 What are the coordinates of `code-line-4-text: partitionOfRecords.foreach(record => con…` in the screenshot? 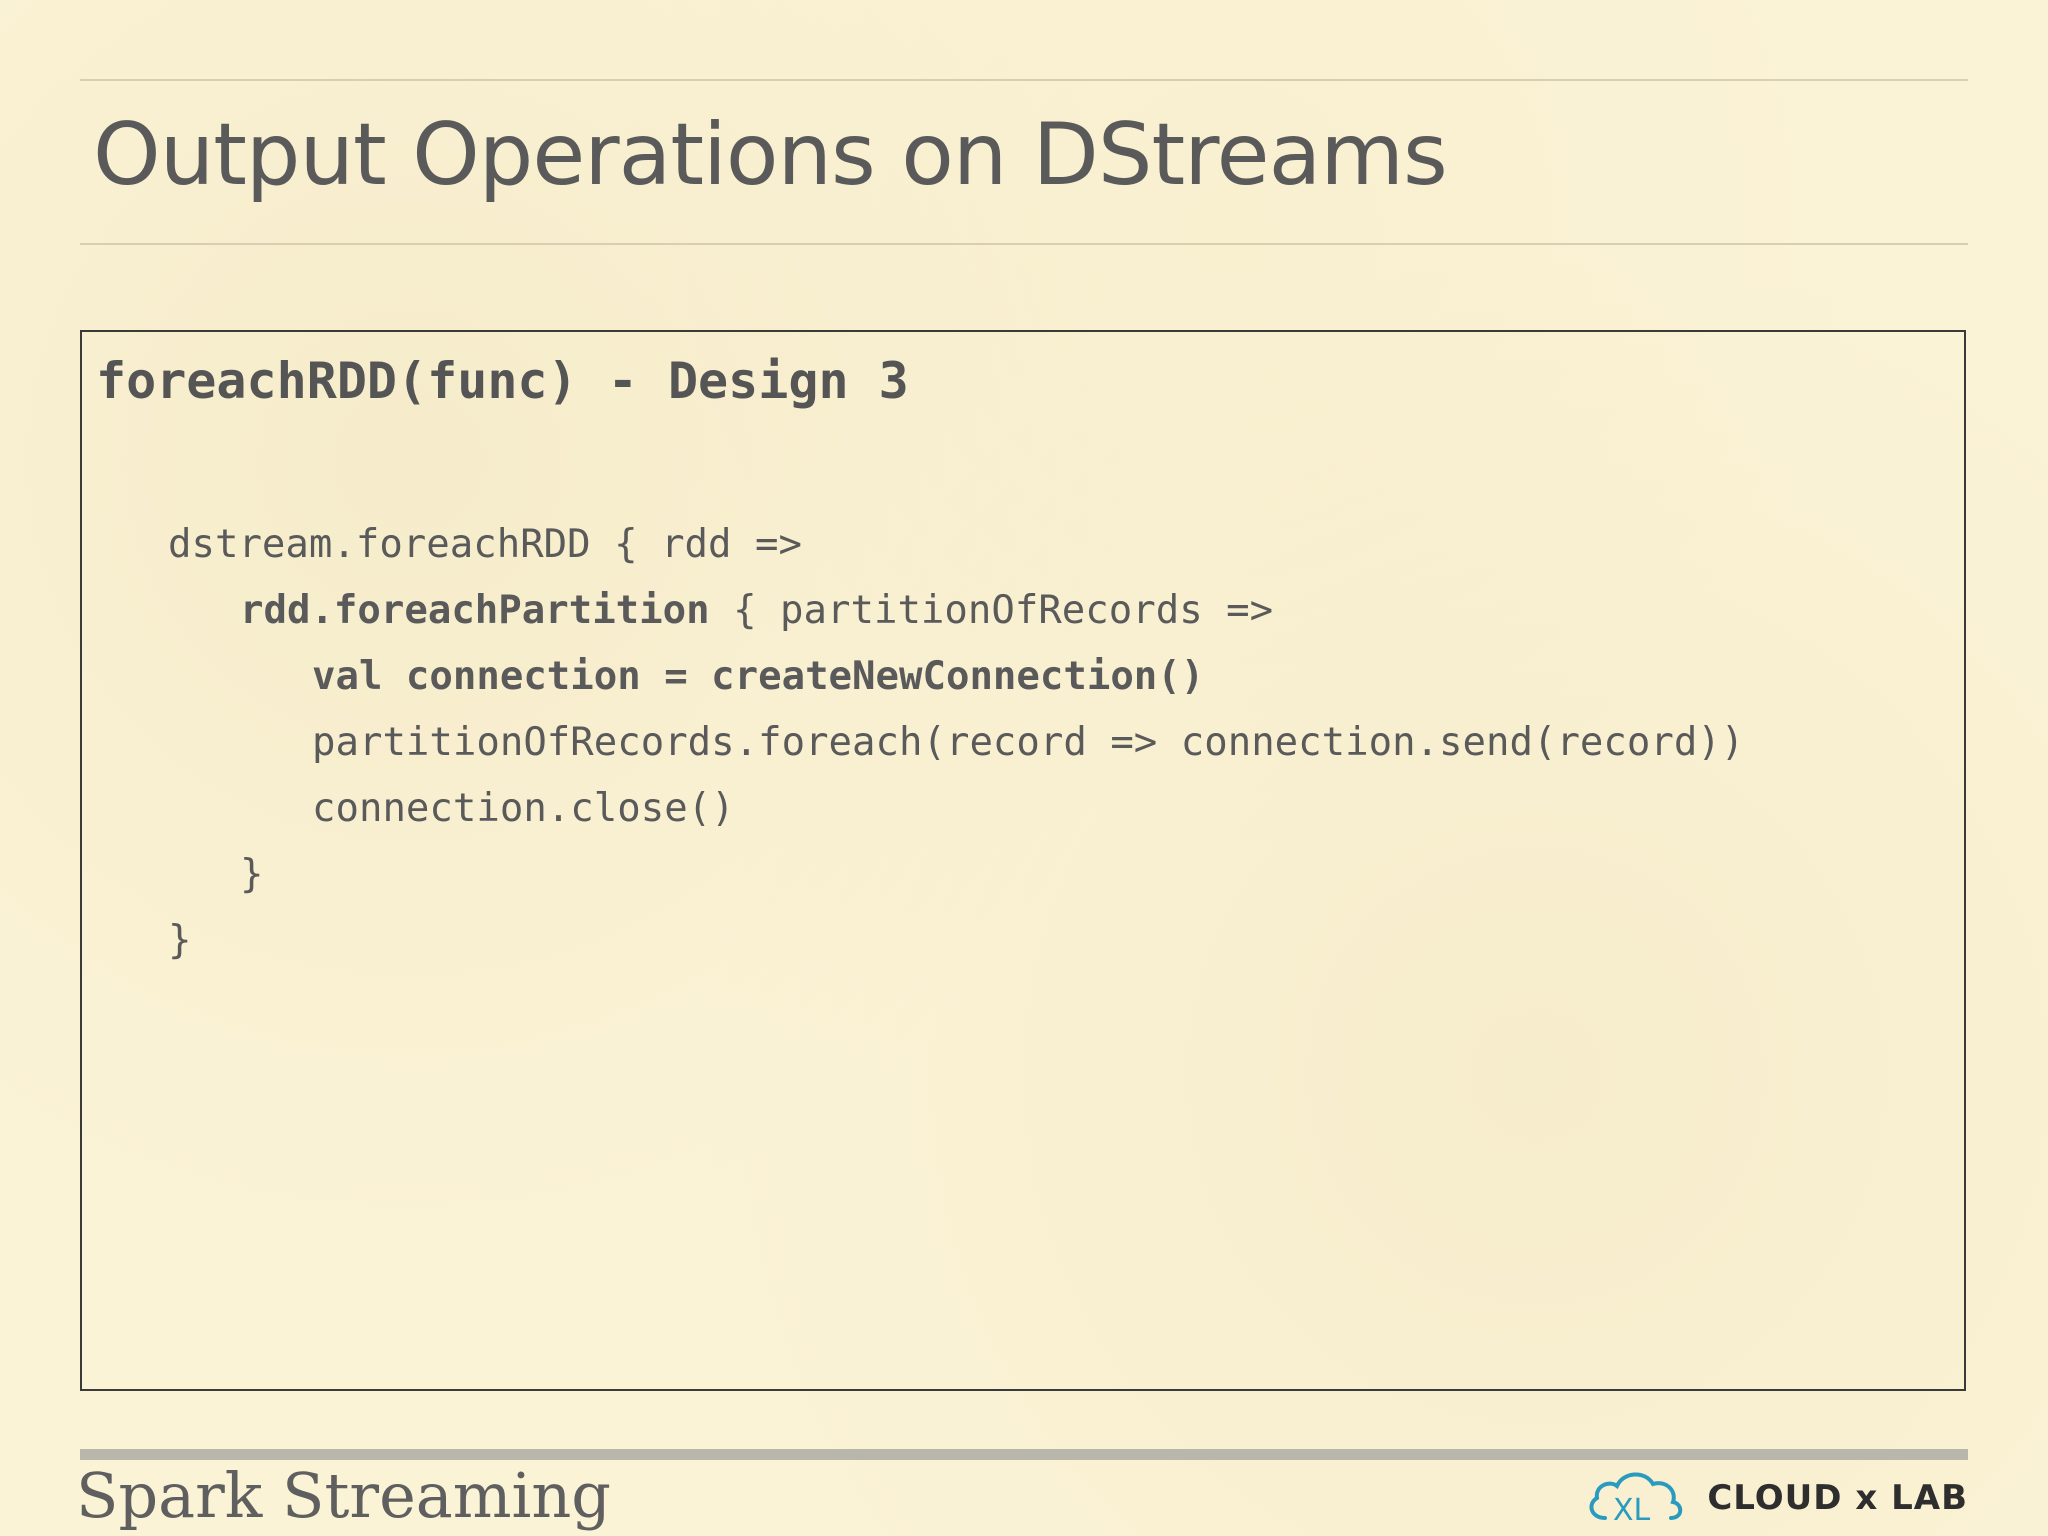 It's located at (1028, 742).